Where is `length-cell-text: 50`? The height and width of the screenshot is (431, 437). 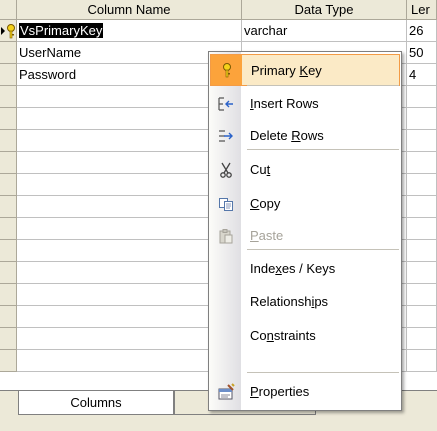 length-cell-text: 50 is located at coordinates (416, 52).